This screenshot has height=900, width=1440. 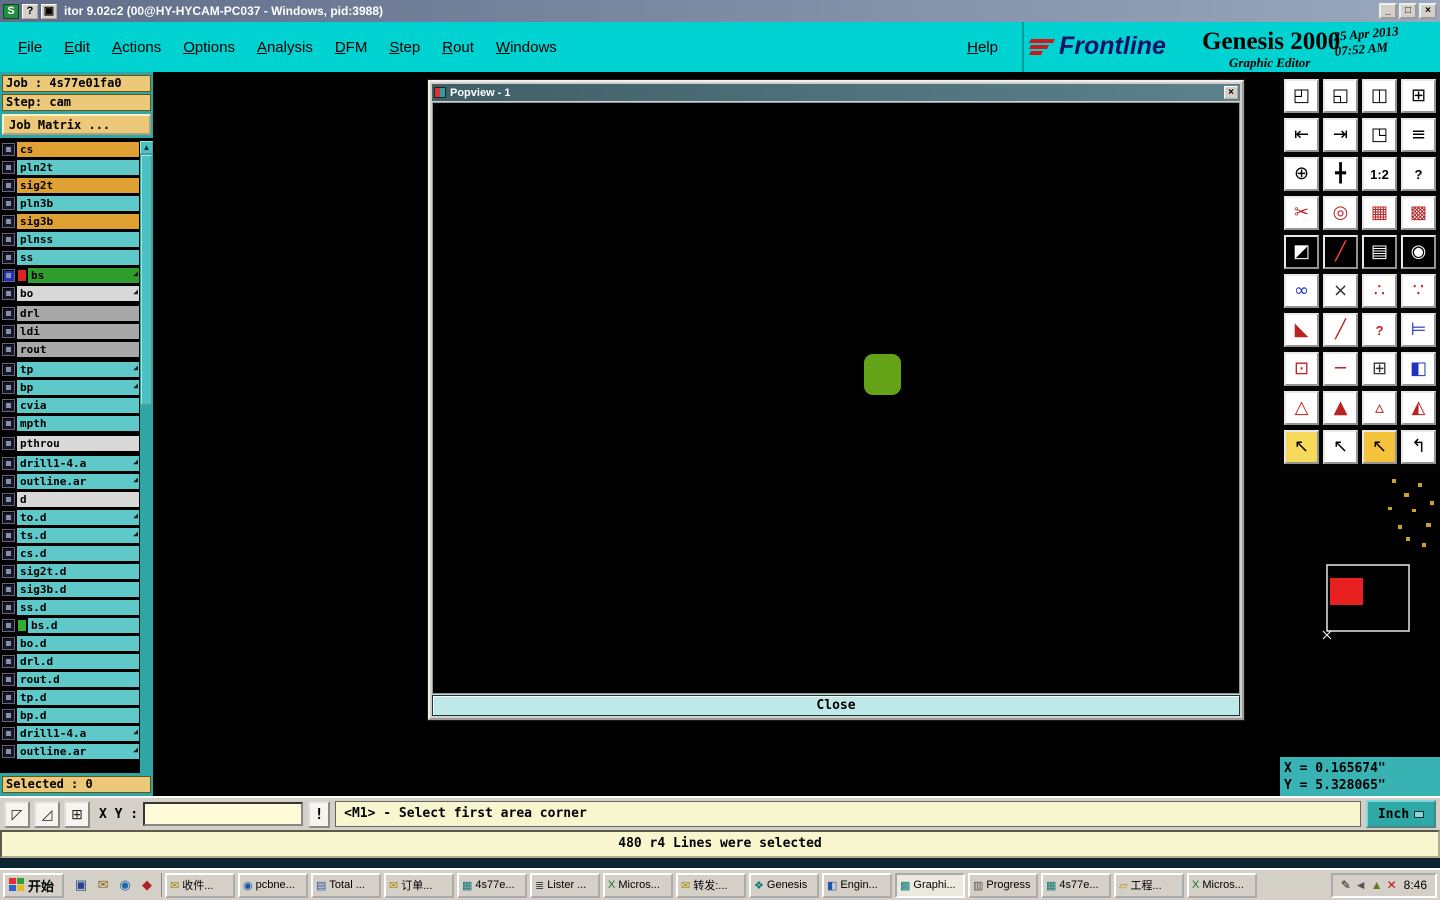 I want to click on layer-row-to.d: to.d ◢, so click(x=70, y=517).